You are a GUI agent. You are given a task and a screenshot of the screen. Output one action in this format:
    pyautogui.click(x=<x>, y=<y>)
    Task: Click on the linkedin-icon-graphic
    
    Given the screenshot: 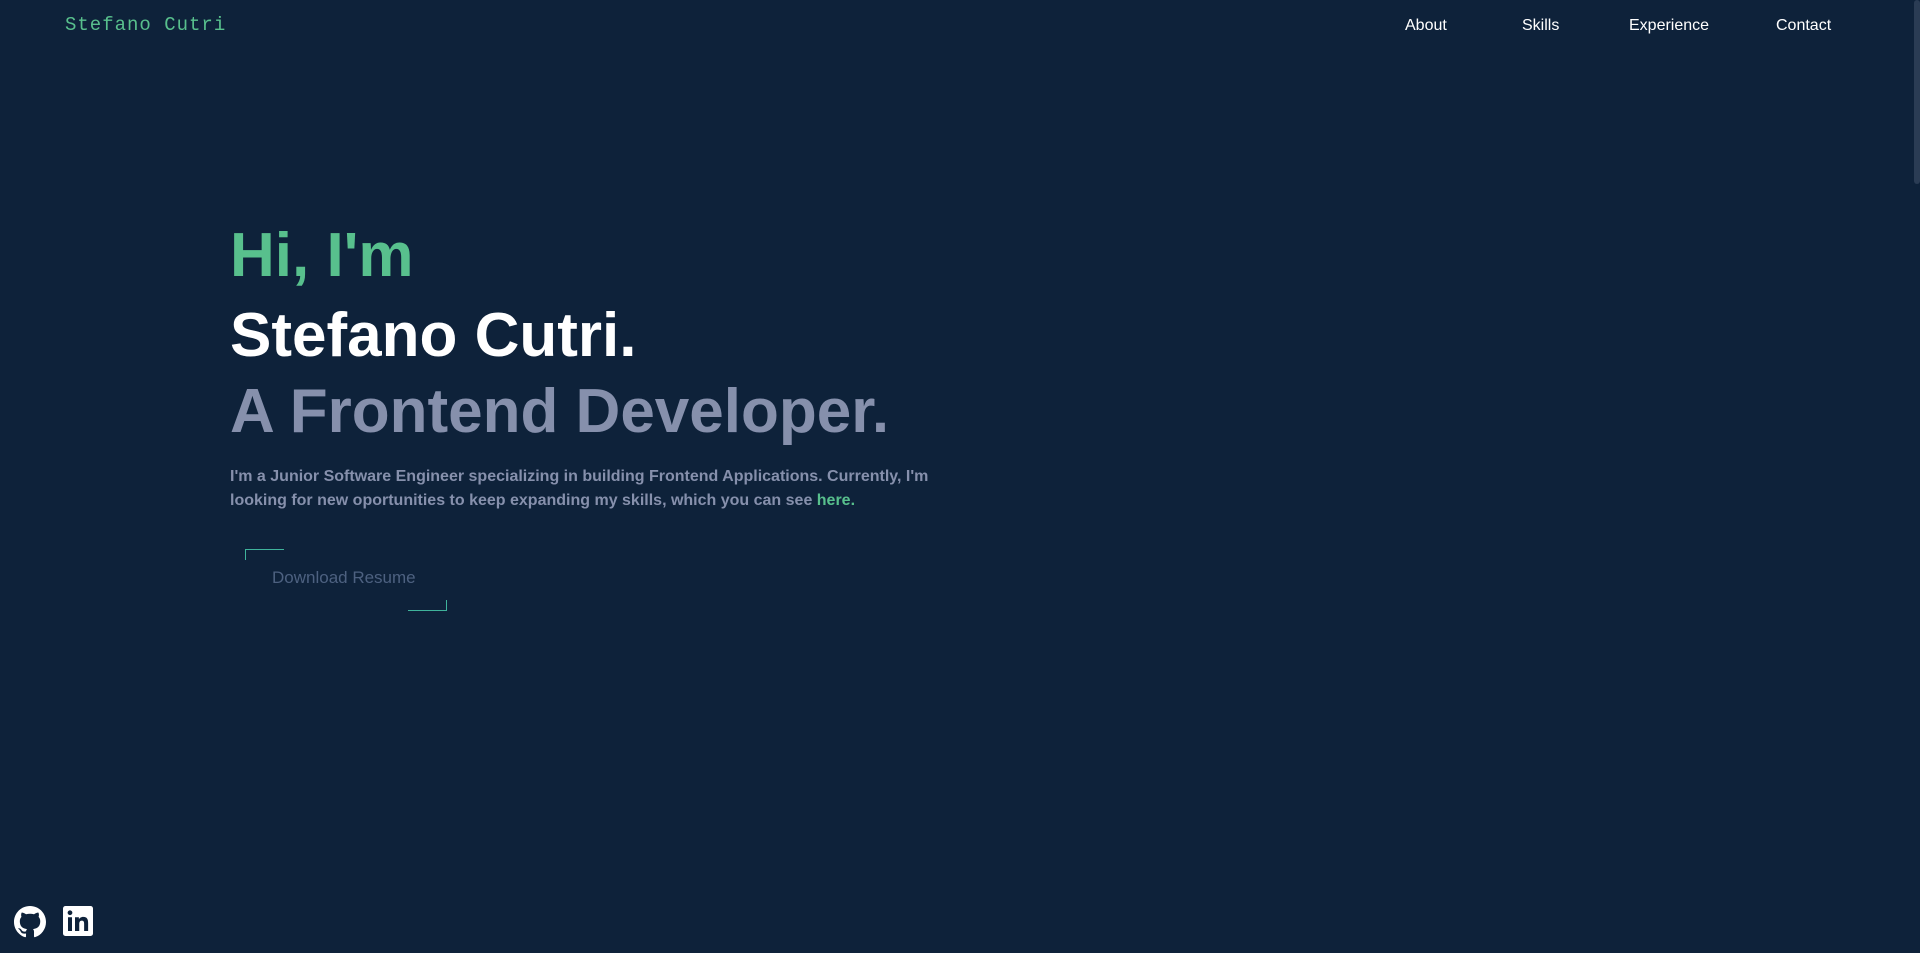 What is the action you would take?
    pyautogui.click(x=78, y=921)
    